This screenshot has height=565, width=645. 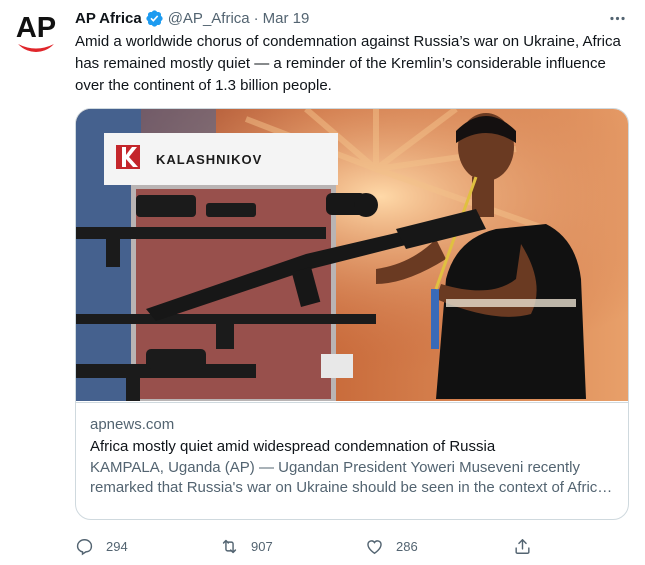 I want to click on like-count: 286, so click(x=407, y=546).